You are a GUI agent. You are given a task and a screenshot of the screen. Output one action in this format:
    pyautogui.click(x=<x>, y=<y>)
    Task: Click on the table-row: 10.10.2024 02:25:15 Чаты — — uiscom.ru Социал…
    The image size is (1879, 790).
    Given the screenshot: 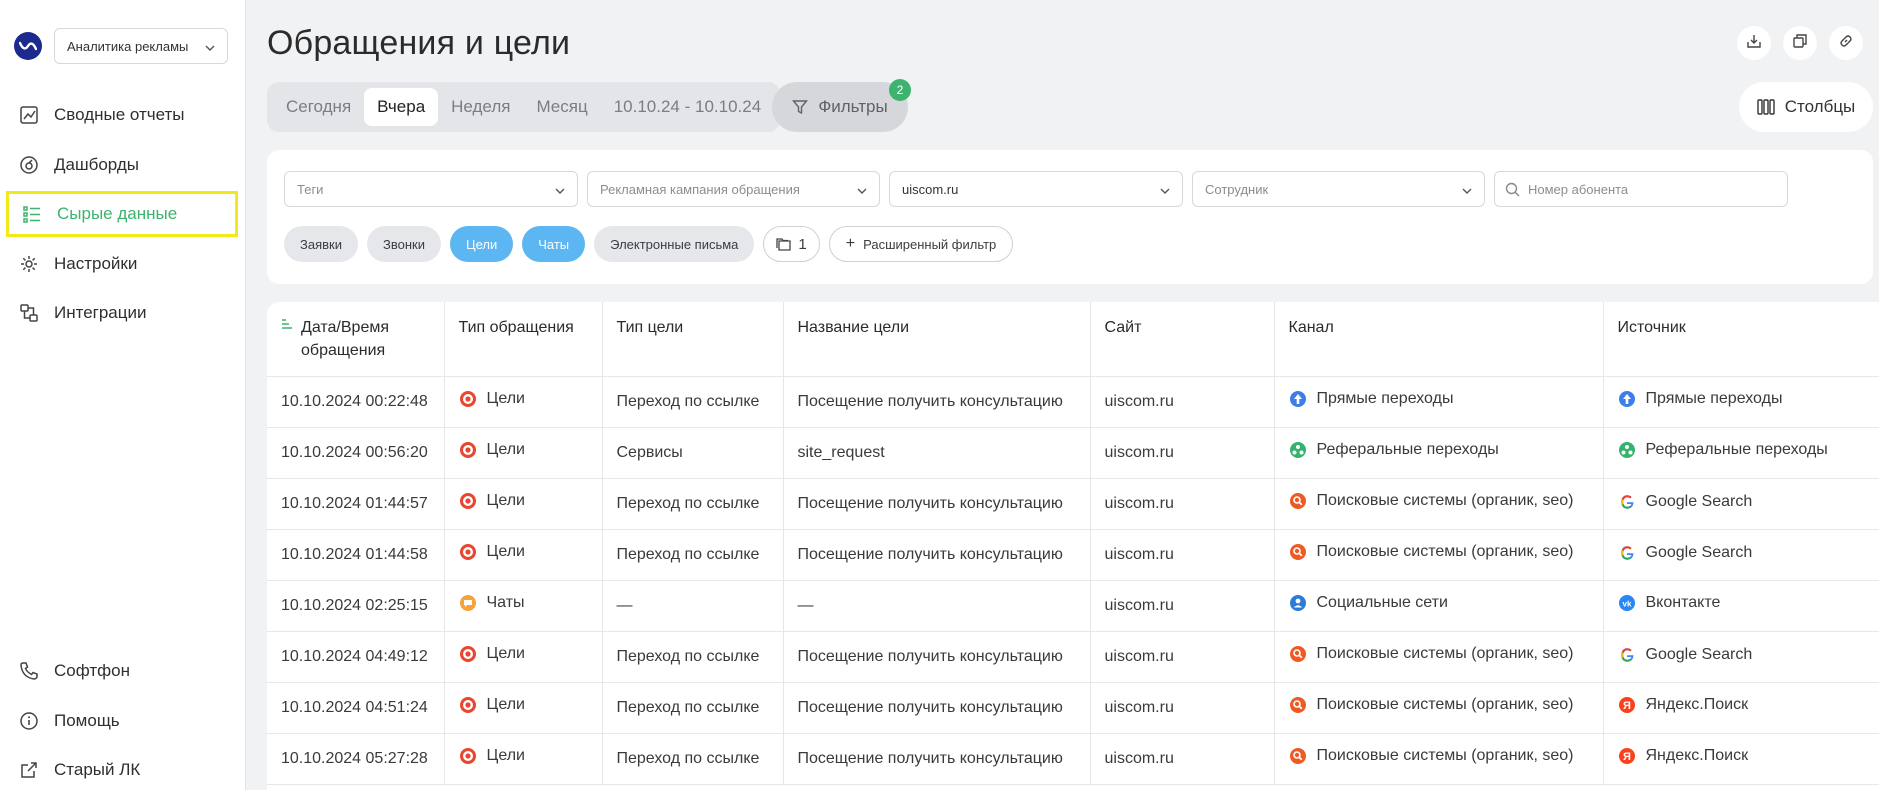 What is the action you would take?
    pyautogui.click(x=1073, y=606)
    